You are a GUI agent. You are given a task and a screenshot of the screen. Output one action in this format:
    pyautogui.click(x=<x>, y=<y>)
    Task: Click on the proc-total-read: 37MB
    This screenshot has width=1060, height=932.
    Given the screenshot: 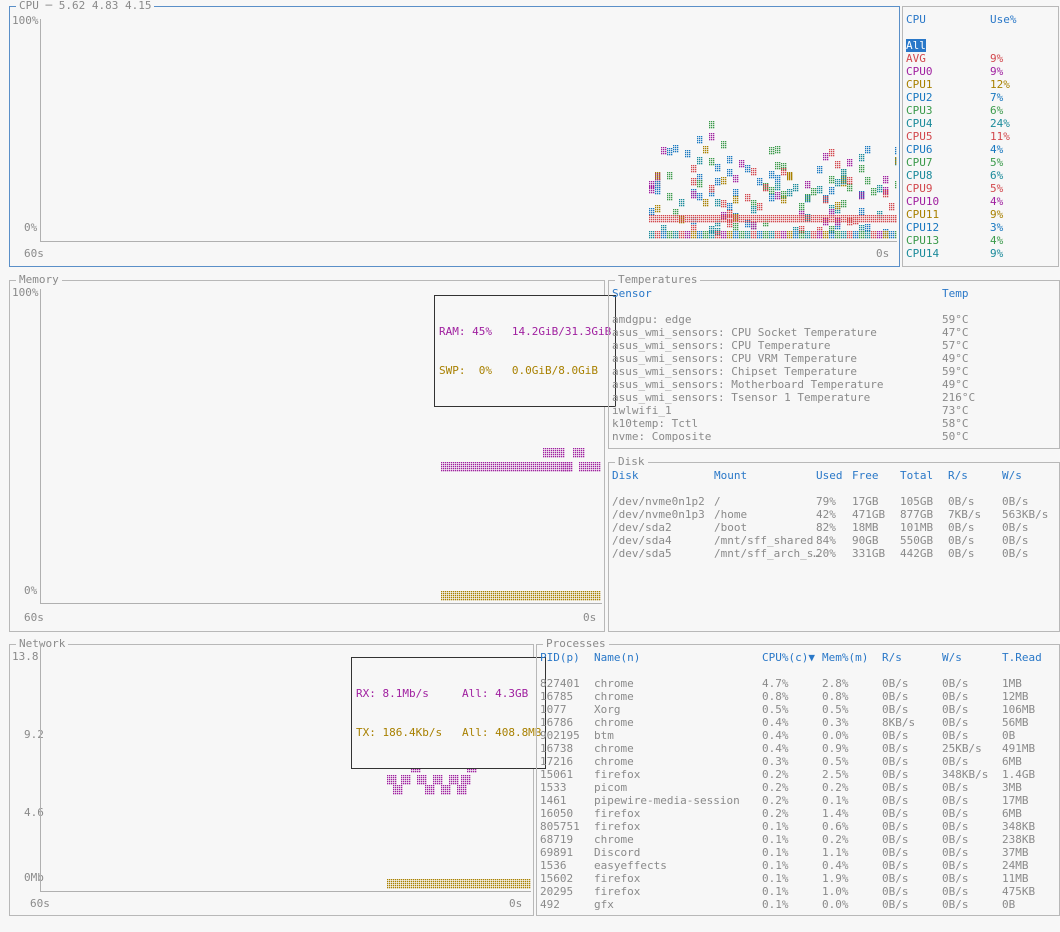 What is the action you would take?
    pyautogui.click(x=1015, y=852)
    